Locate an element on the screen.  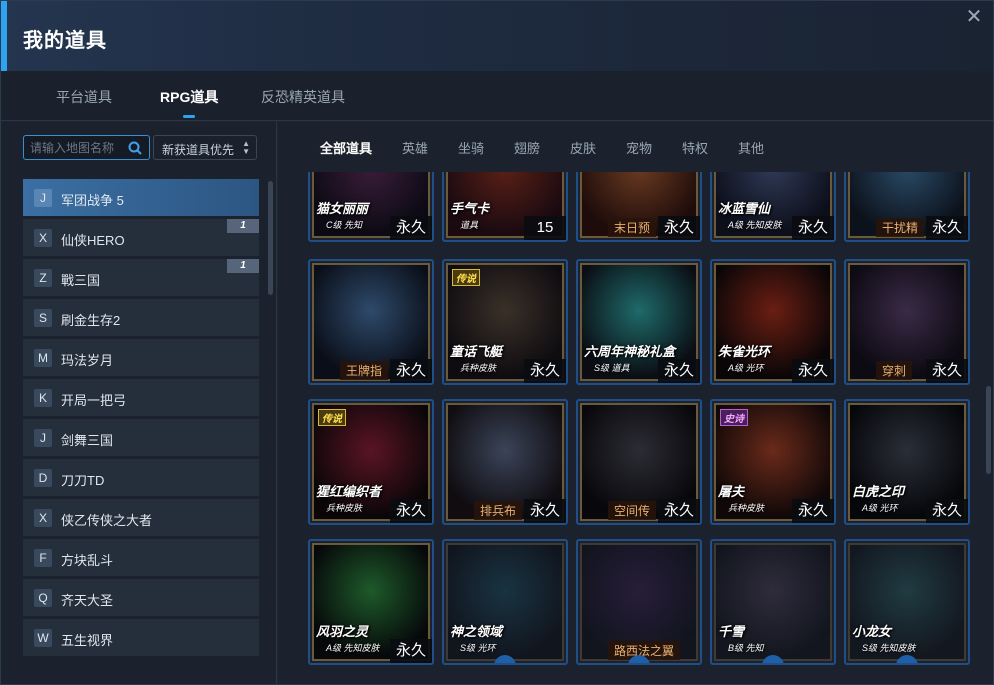
item-card: 朱雀光环 A级 光环 永久 is located at coordinates (773, 322).